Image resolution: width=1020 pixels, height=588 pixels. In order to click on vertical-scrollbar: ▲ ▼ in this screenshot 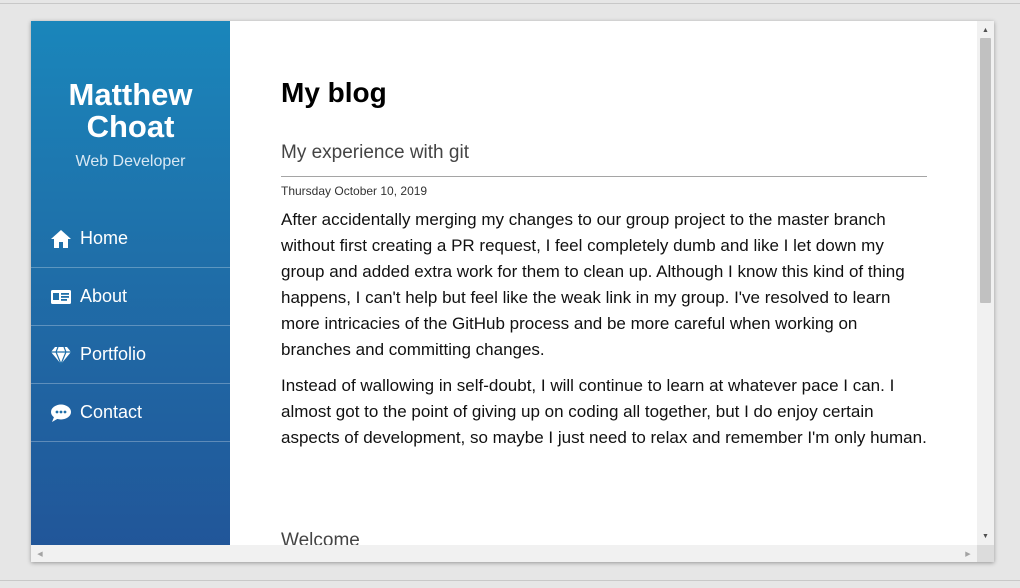, I will do `click(985, 283)`.